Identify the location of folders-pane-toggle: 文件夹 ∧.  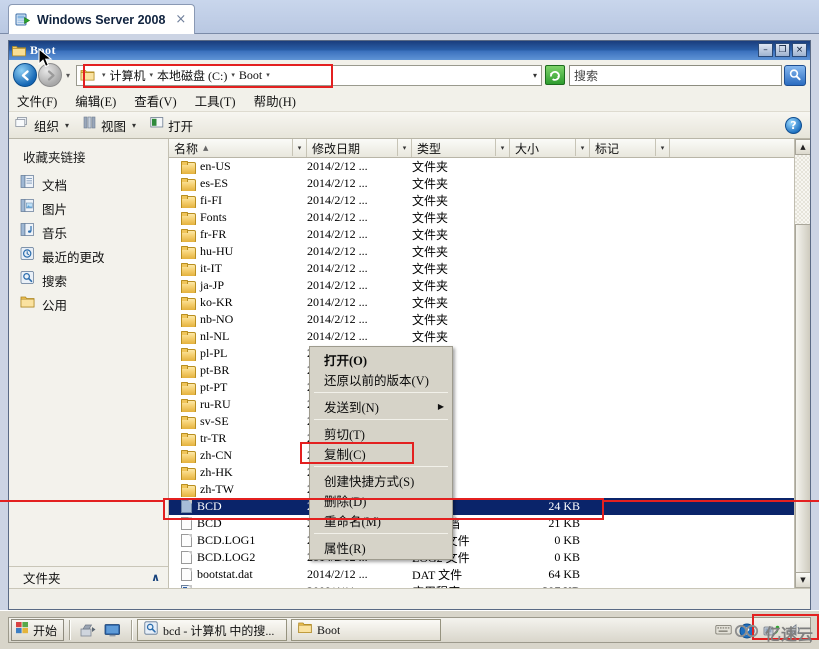
(88, 577).